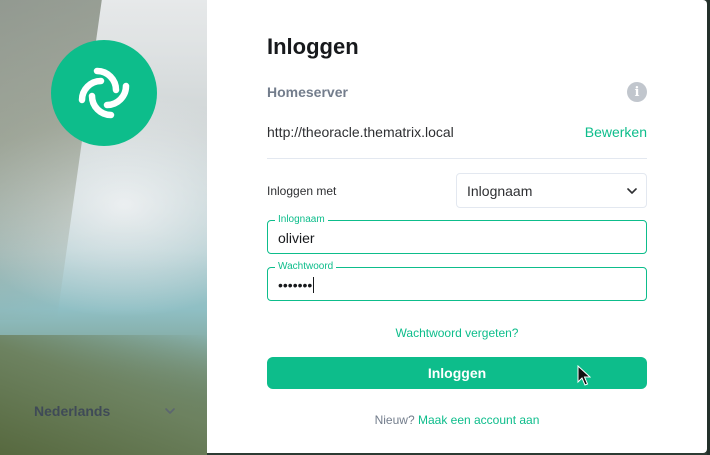 The height and width of the screenshot is (455, 710). Describe the element at coordinates (360, 132) in the screenshot. I see `homeserver-url: http://theoracle.thematrix.local` at that location.